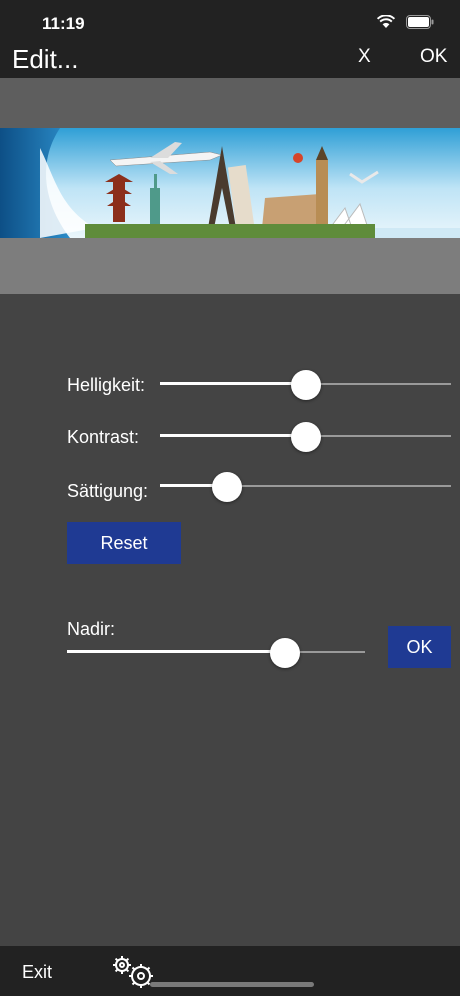 This screenshot has height=996, width=460. I want to click on status-time: 11:19, so click(63, 23).